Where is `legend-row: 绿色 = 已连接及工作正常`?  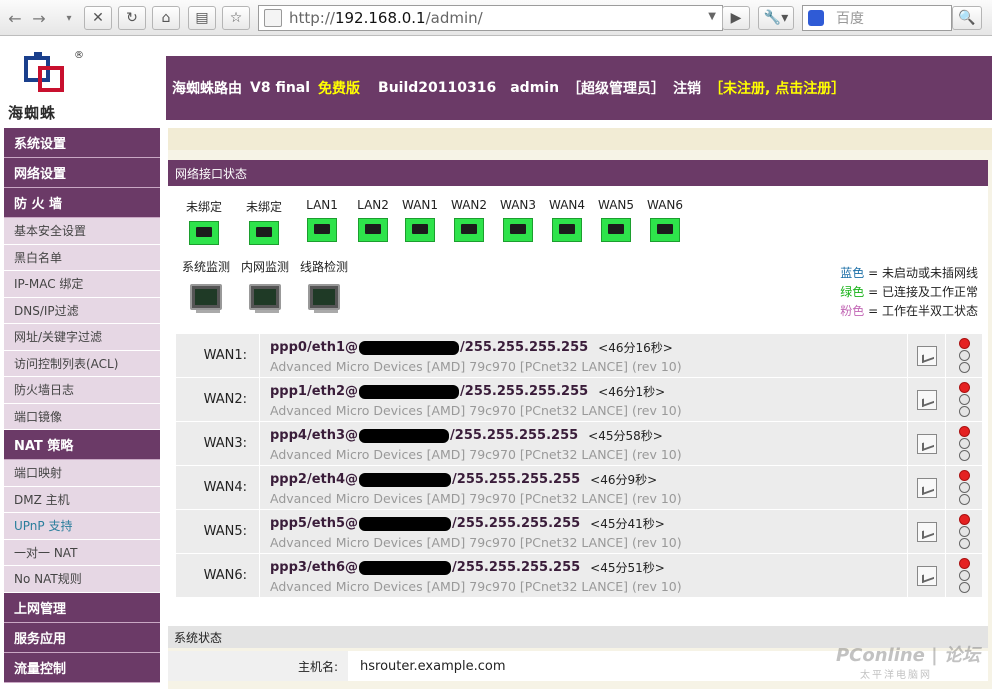
legend-row: 绿色 = 已连接及工作正常 is located at coordinates (898, 291).